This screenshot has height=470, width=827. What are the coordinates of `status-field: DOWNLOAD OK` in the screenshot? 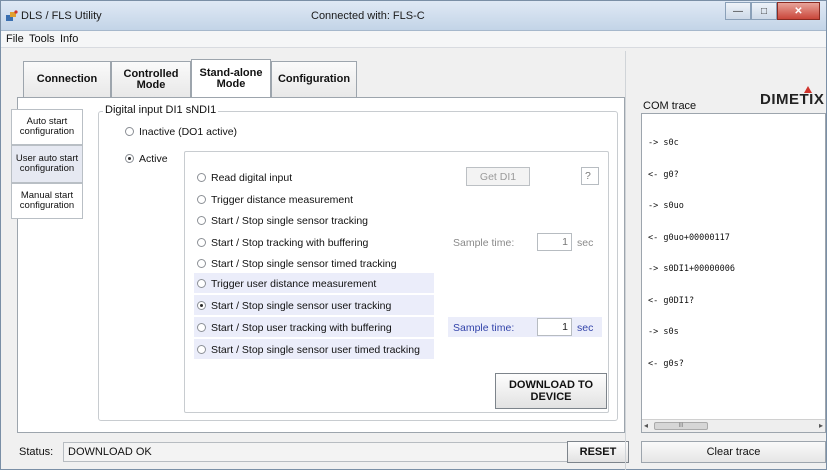 It's located at (316, 452).